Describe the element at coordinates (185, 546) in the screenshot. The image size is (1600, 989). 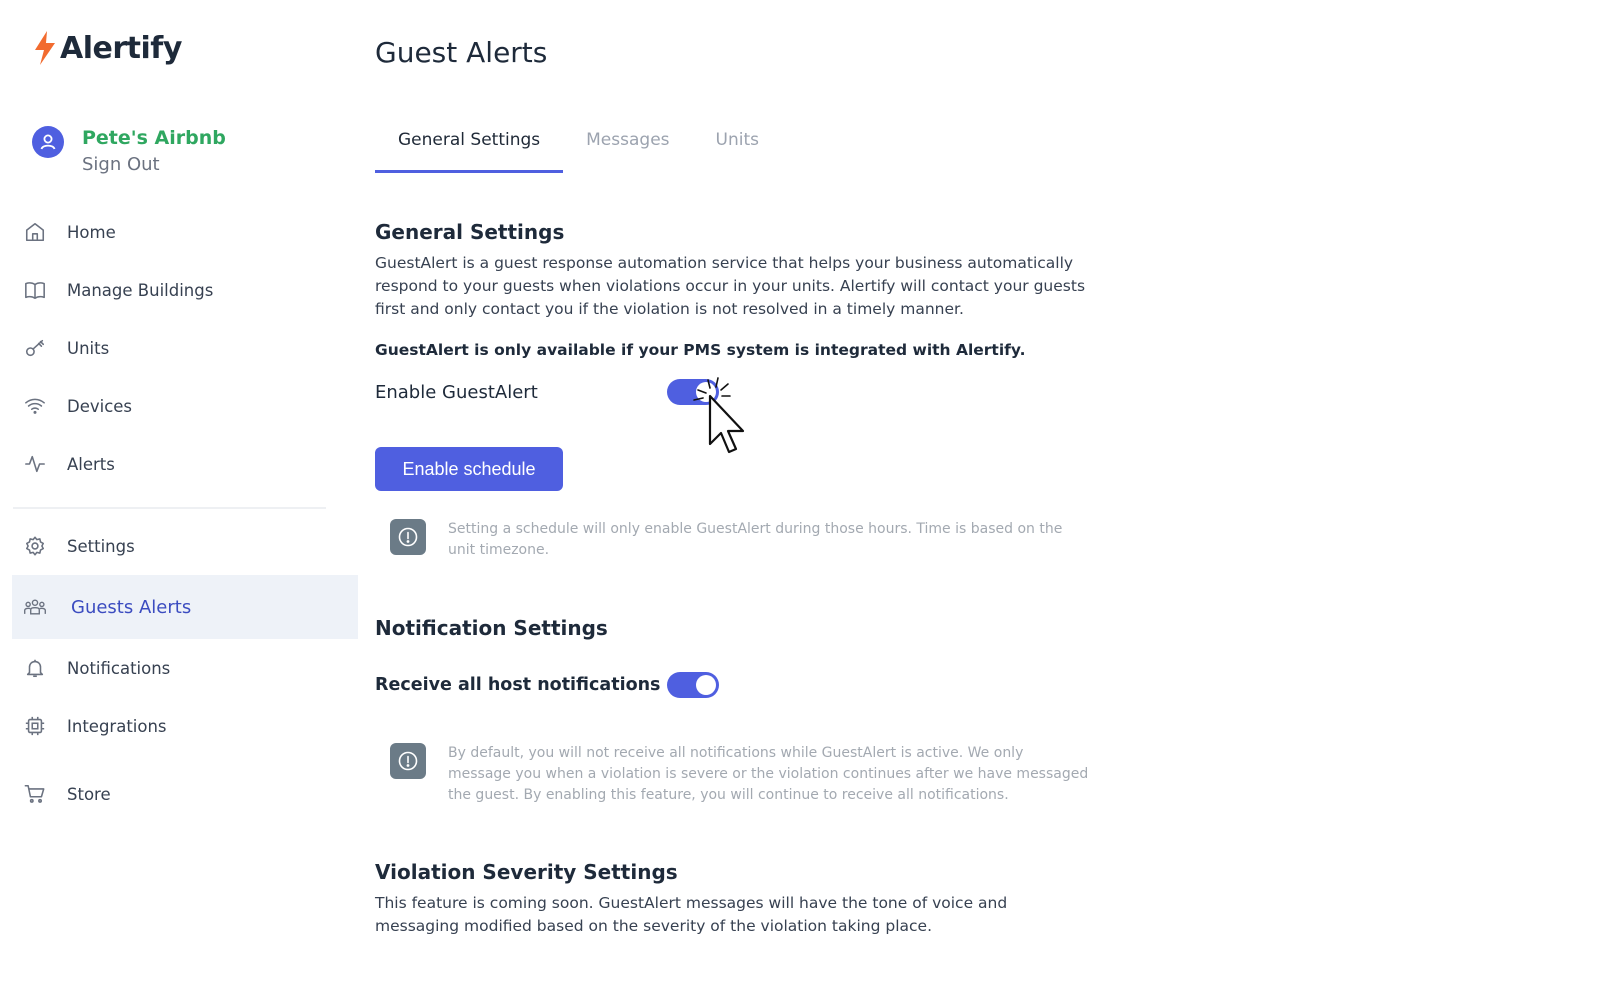
I see `sidebar-item-settings: Settings` at that location.